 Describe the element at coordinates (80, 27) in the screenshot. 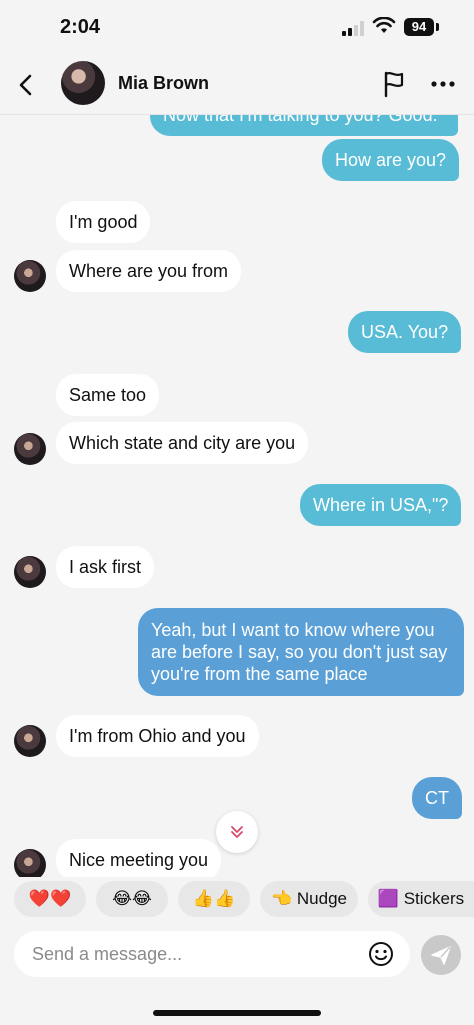

I see `status-time: 2:04` at that location.